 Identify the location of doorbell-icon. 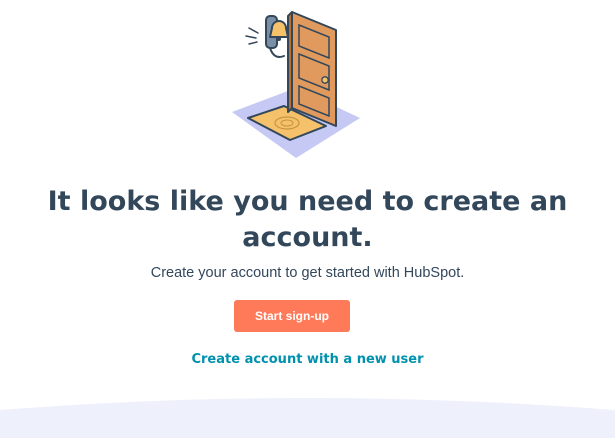
(267, 36).